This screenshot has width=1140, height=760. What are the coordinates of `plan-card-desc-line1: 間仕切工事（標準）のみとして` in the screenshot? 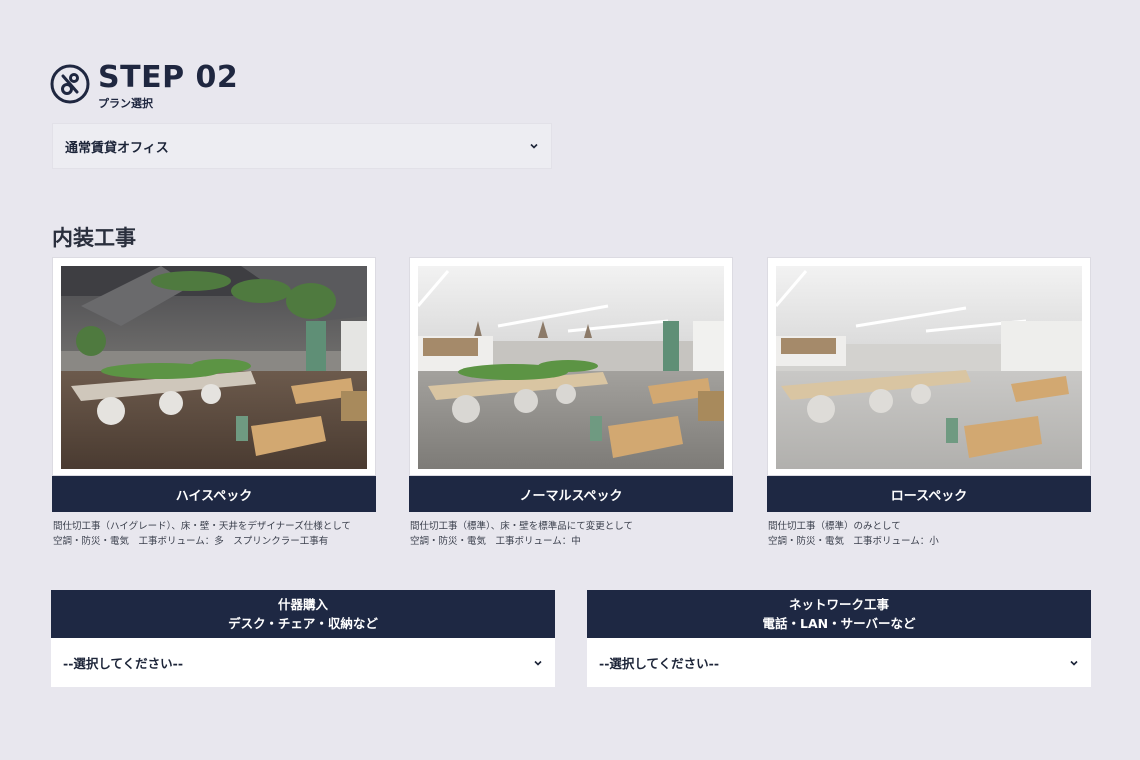 It's located at (834, 526).